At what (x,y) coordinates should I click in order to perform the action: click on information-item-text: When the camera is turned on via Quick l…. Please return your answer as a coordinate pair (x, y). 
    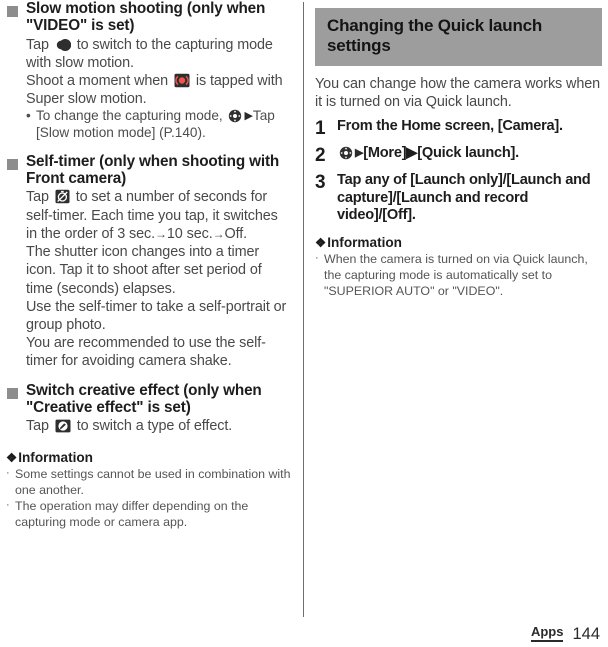
    Looking at the image, I should click on (456, 275).